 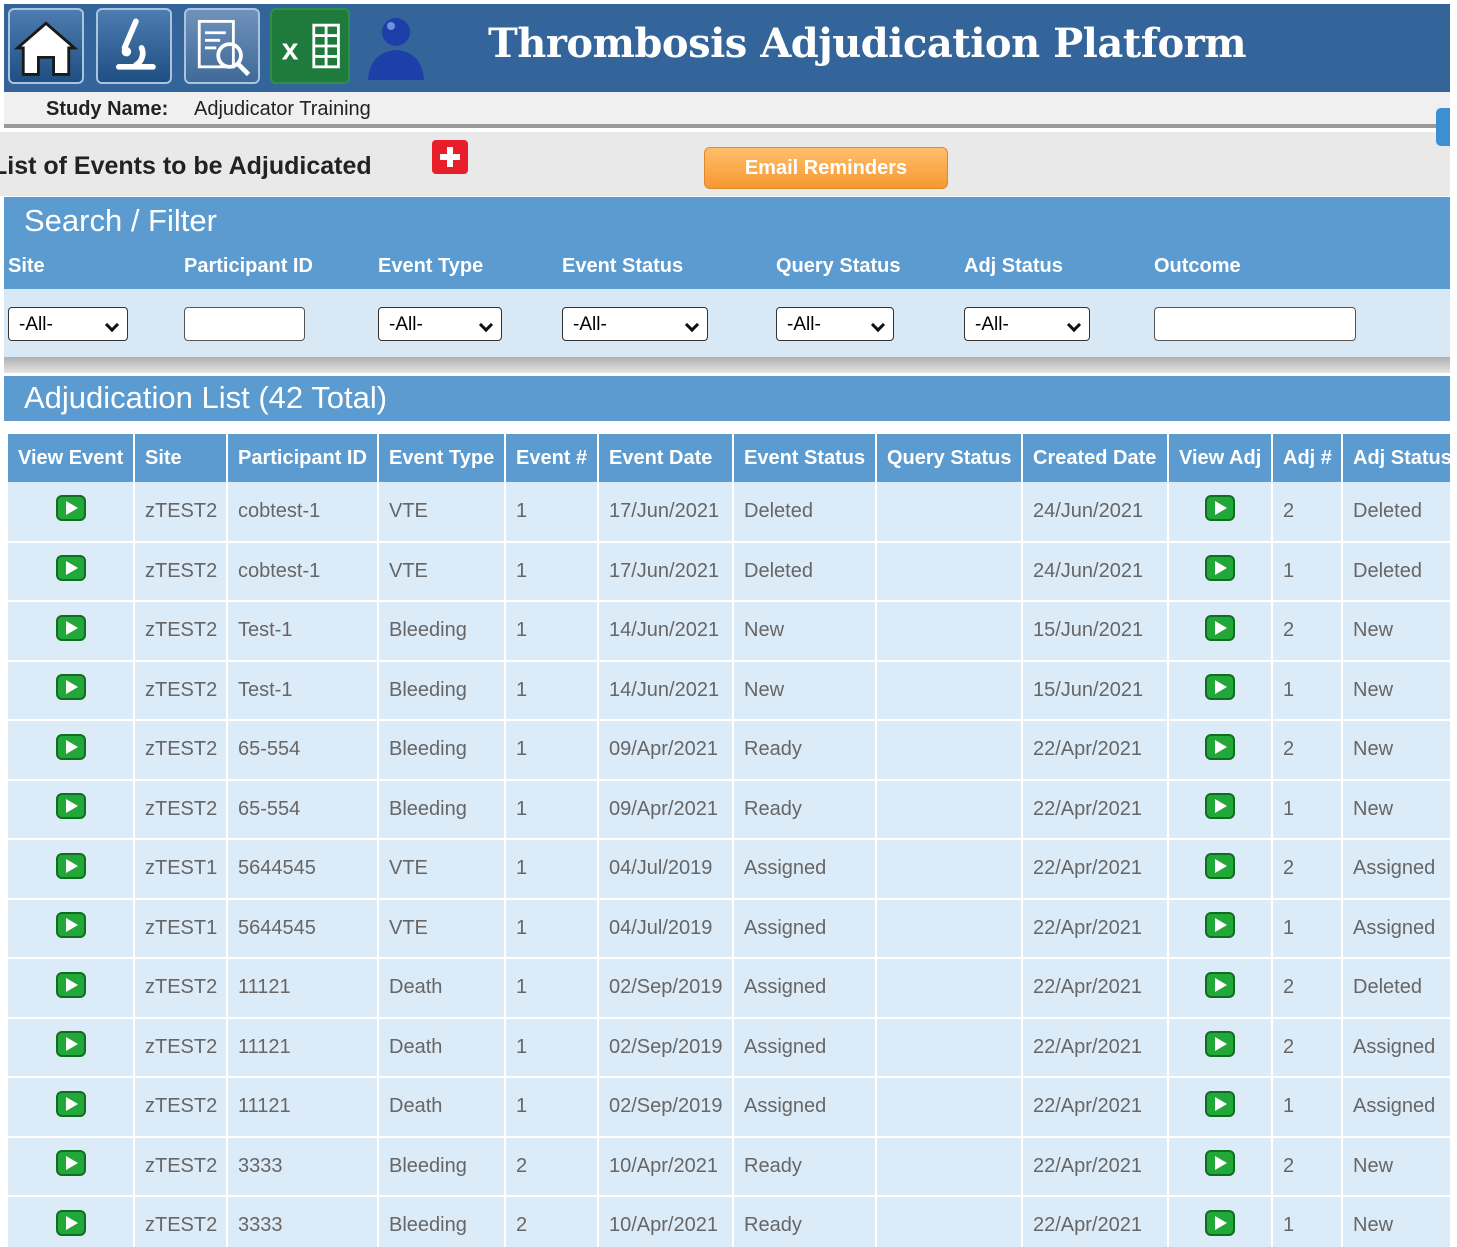 What do you see at coordinates (949, 458) in the screenshot?
I see `col-query-status: Query Status` at bounding box center [949, 458].